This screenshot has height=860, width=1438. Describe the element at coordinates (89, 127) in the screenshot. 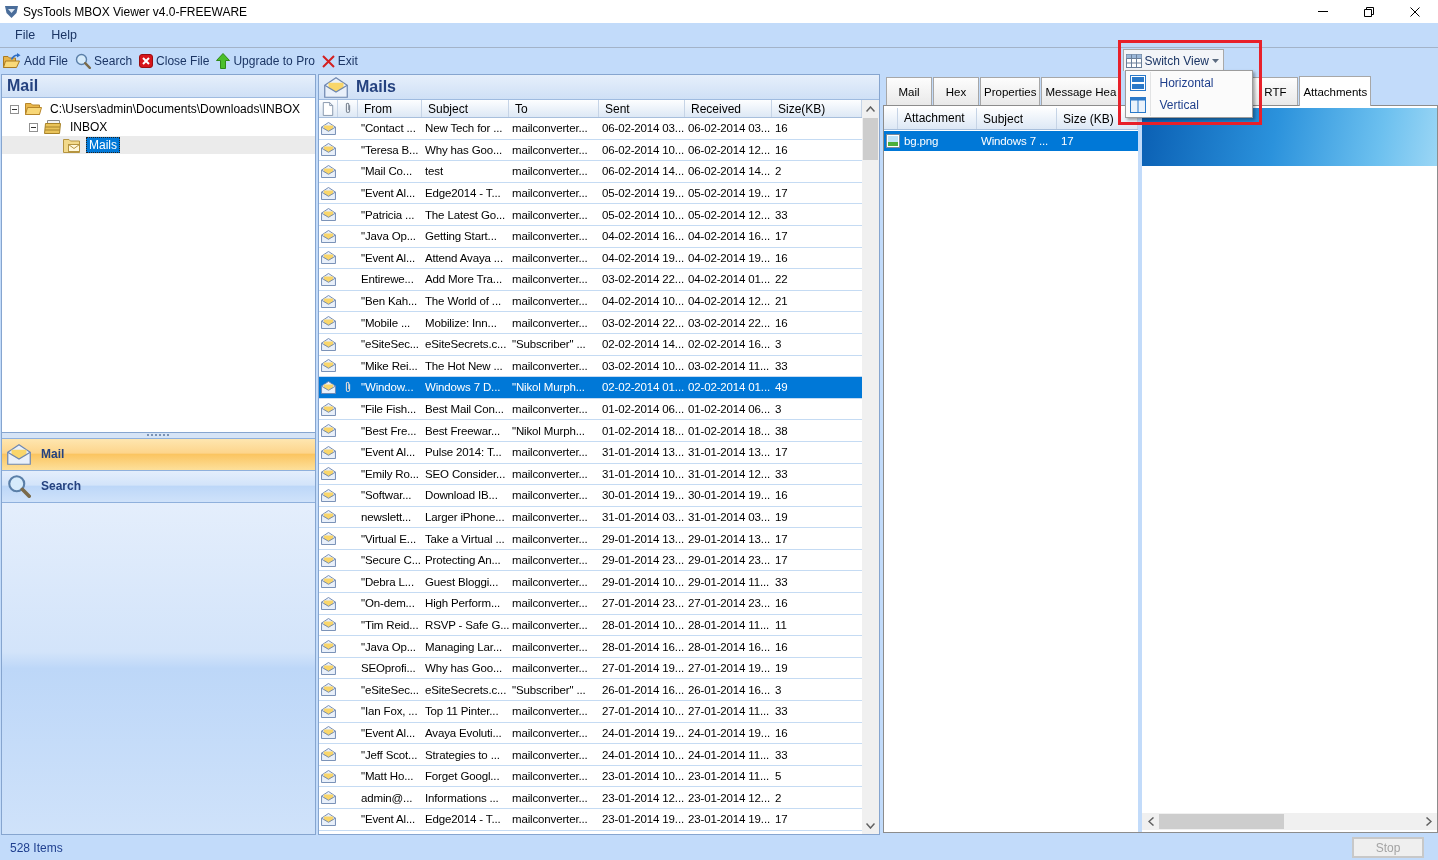

I see `tree-item: INBOX` at that location.